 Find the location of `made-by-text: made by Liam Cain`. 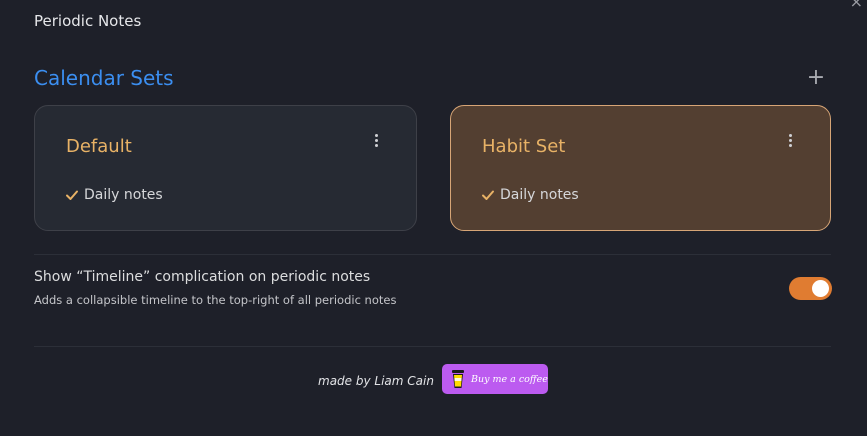

made-by-text: made by Liam Cain is located at coordinates (376, 381).